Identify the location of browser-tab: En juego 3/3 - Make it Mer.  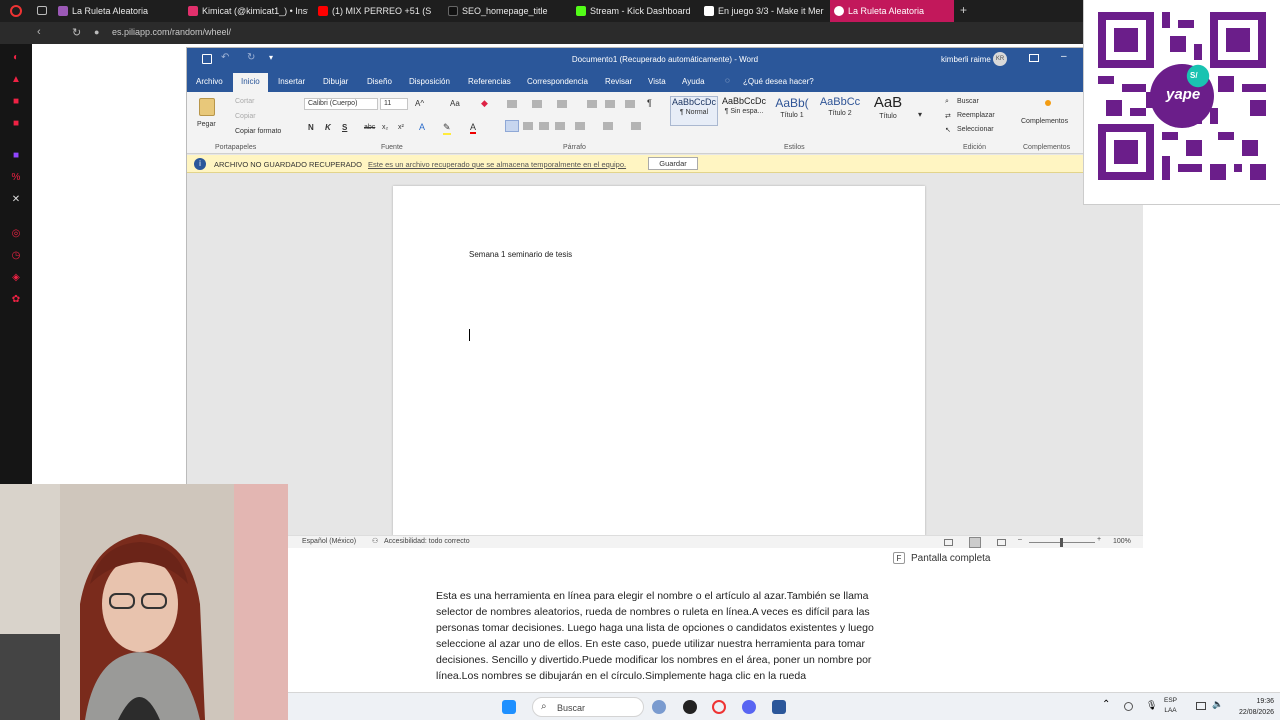
(764, 11).